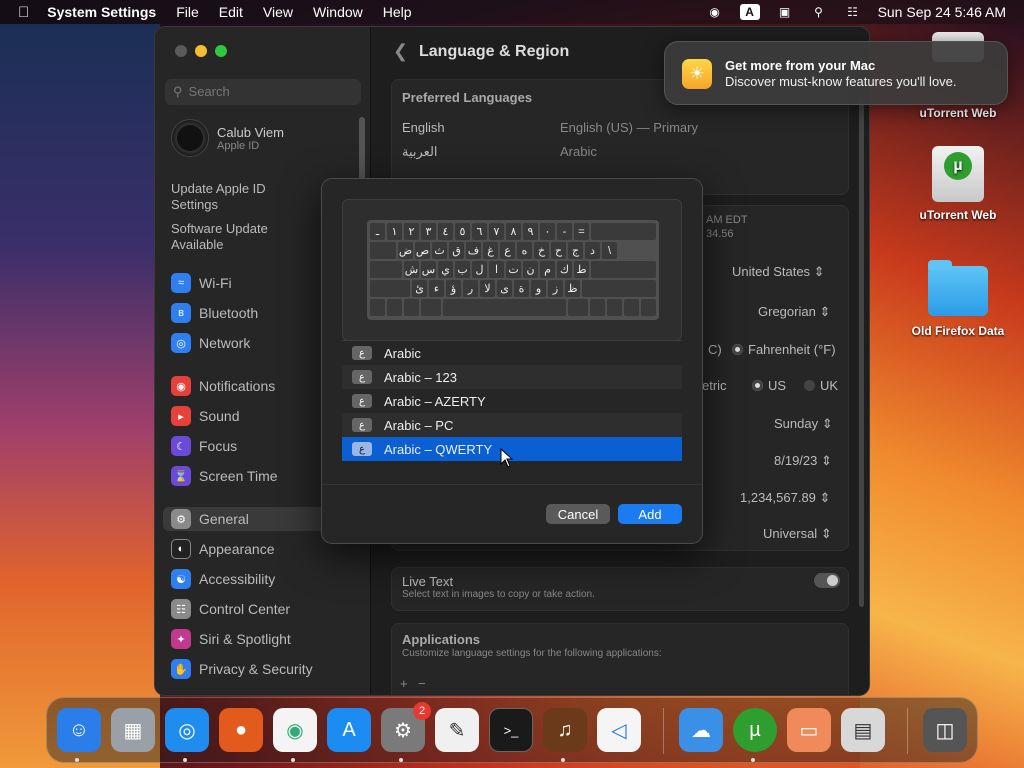 The width and height of the screenshot is (1024, 768). Describe the element at coordinates (942, 12) in the screenshot. I see `menu-clock: Sun Sep 24 5:46 AM` at that location.